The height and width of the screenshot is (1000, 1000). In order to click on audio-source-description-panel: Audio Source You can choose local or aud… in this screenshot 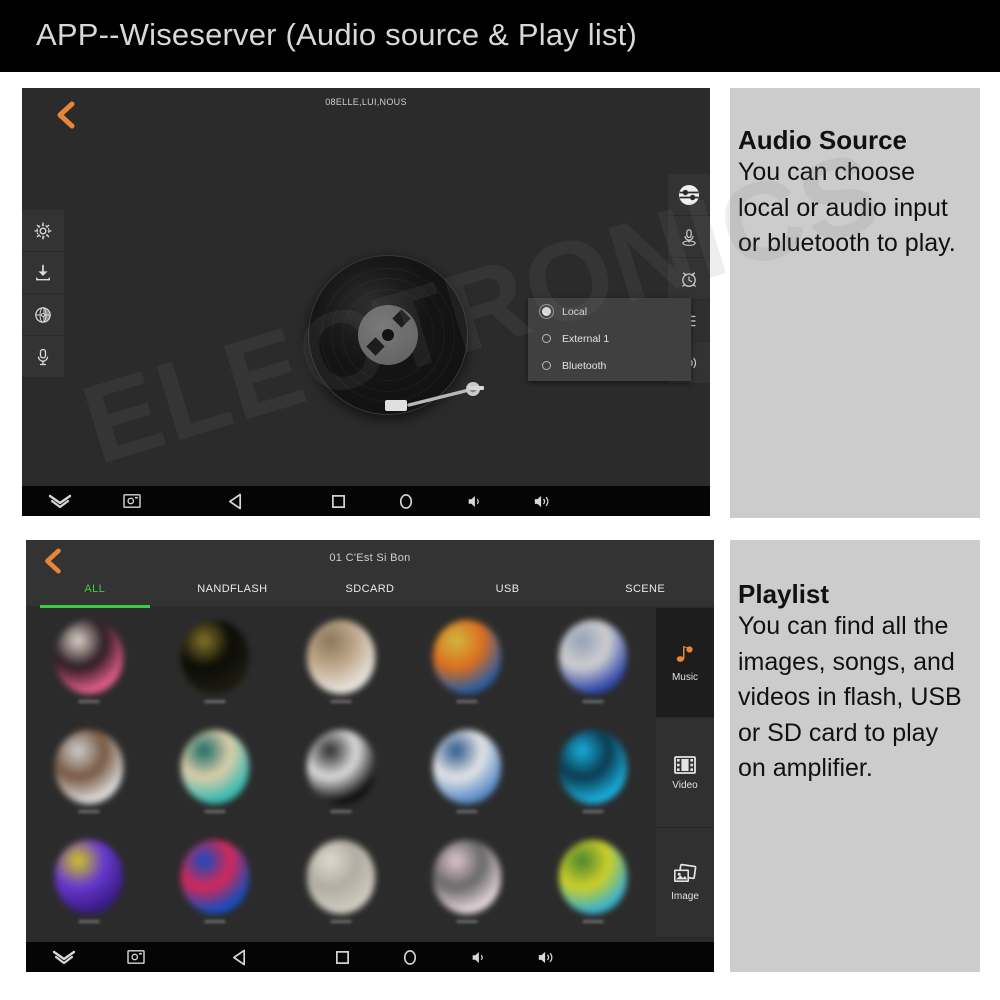, I will do `click(855, 303)`.